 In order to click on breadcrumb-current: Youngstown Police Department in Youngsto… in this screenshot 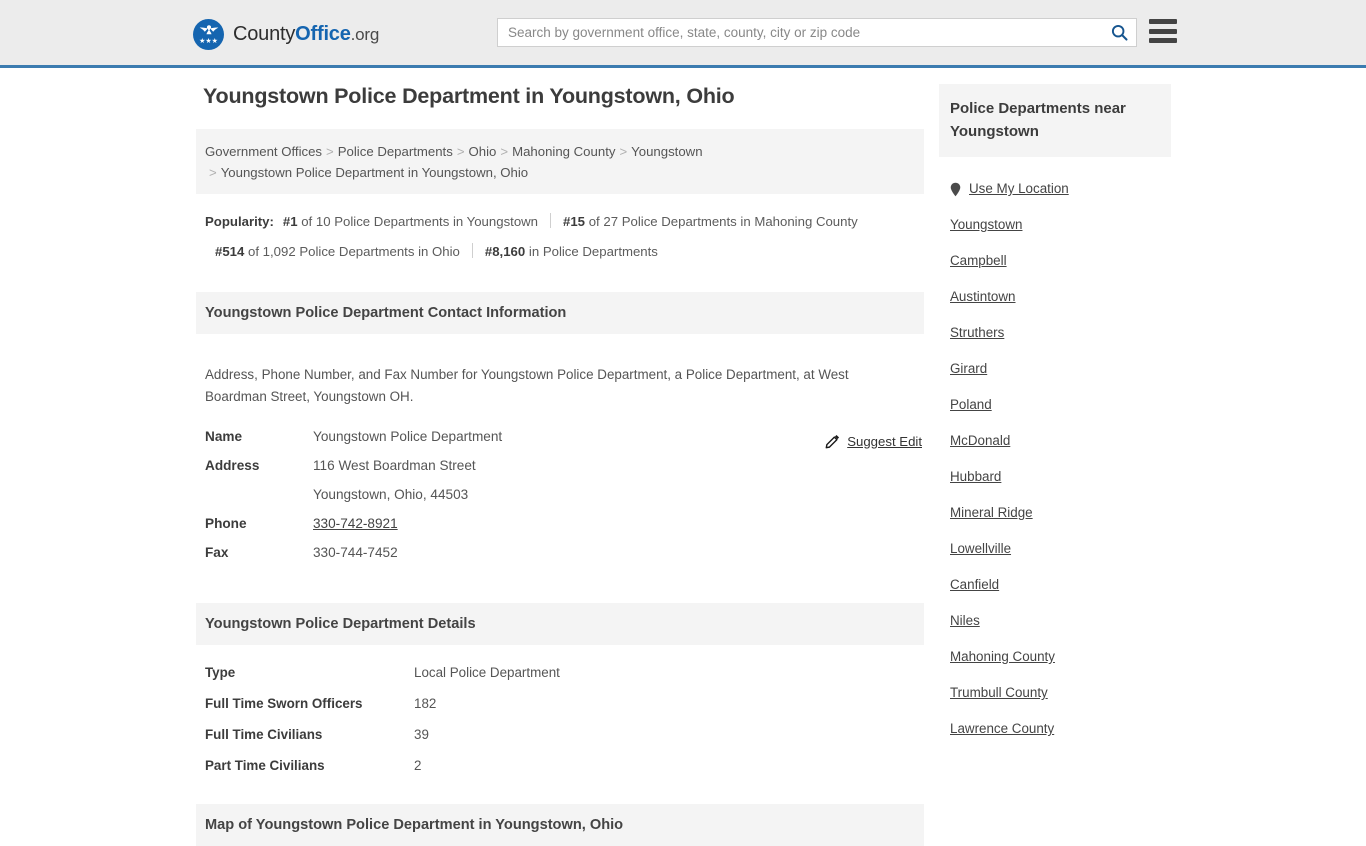, I will do `click(374, 172)`.